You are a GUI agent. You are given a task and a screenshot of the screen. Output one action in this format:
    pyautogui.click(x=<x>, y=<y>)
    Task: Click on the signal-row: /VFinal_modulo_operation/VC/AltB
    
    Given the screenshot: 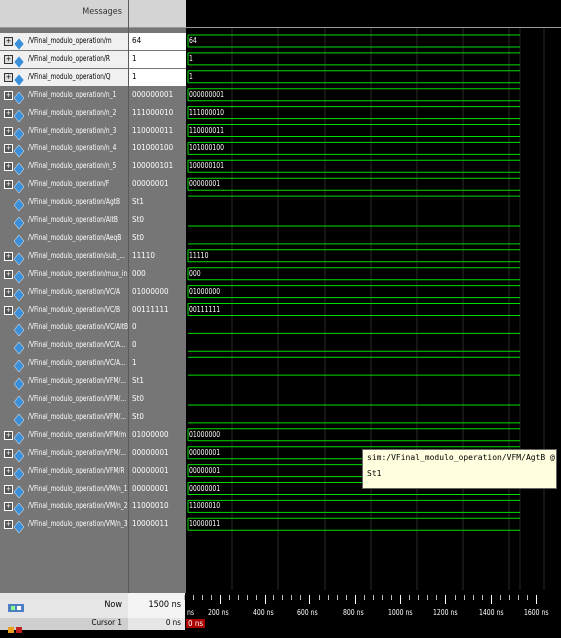 What is the action you would take?
    pyautogui.click(x=64, y=328)
    